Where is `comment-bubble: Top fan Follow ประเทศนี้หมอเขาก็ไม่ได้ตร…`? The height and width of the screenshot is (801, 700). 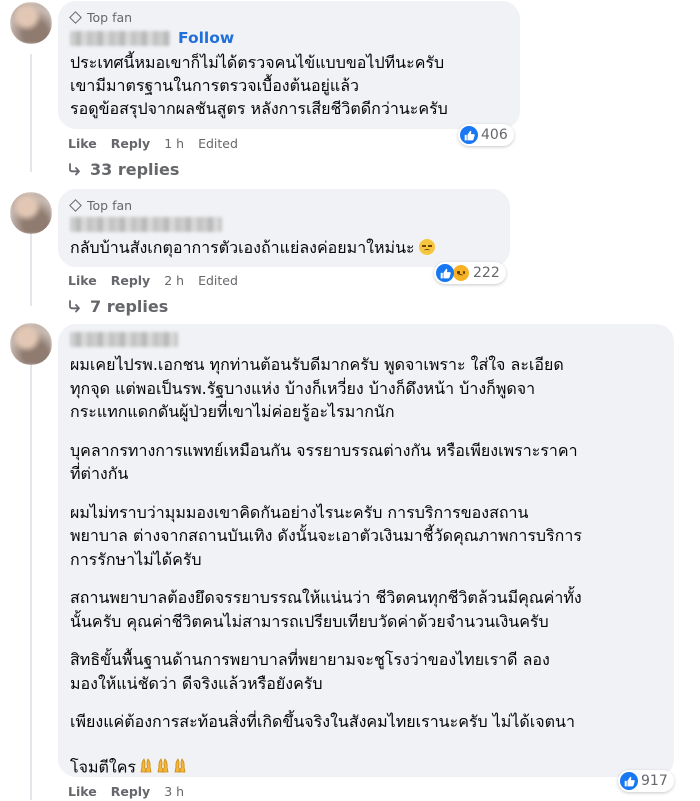
comment-bubble: Top fan Follow ประเทศนี้หมอเขาก็ไม่ได้ตร… is located at coordinates (289, 65).